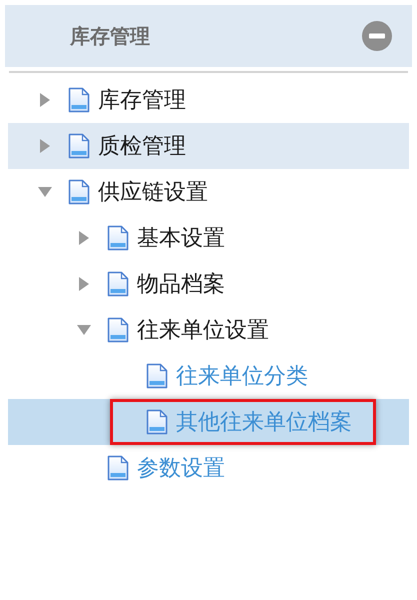 The height and width of the screenshot is (600, 417). What do you see at coordinates (377, 36) in the screenshot?
I see `collapse-icon` at bounding box center [377, 36].